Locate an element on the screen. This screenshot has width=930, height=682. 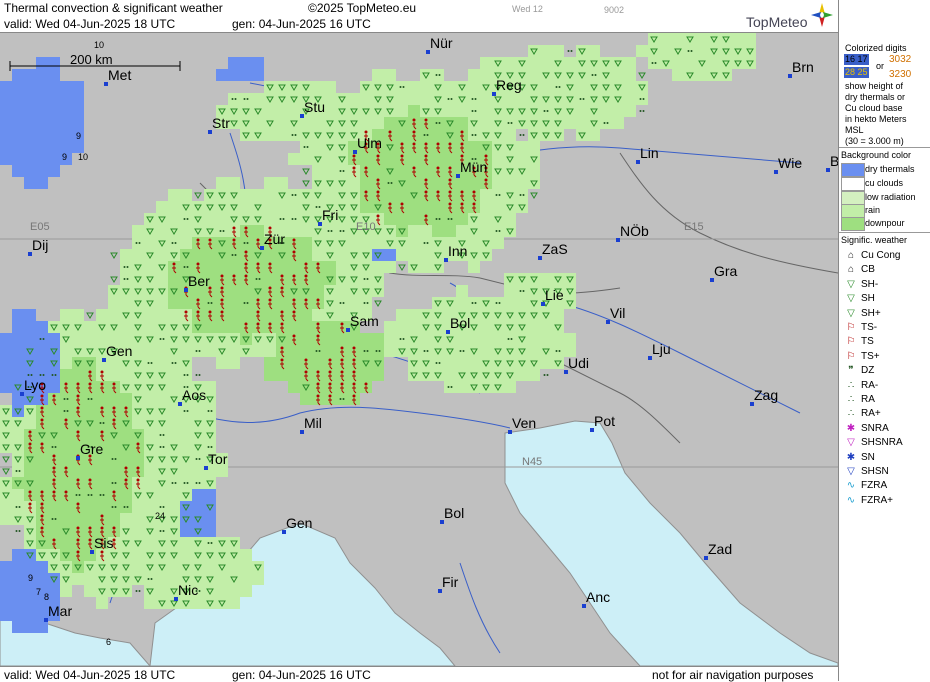
legend-label: CB is located at coordinates (868, 270).